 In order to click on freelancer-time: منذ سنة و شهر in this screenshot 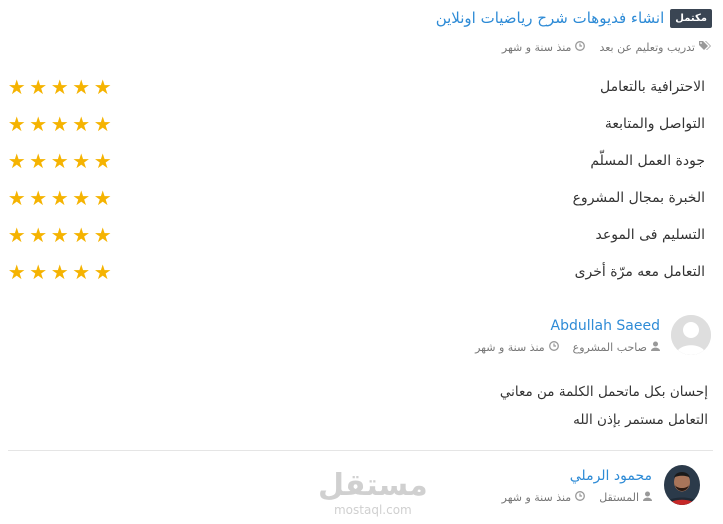, I will do `click(536, 497)`.